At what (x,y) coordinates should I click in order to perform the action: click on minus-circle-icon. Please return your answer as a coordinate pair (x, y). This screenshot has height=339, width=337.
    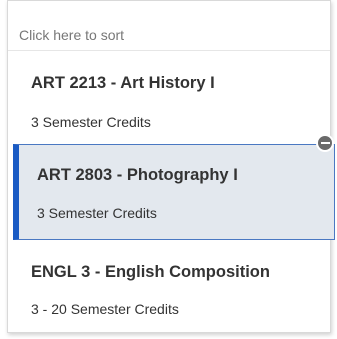
    Looking at the image, I should click on (325, 143).